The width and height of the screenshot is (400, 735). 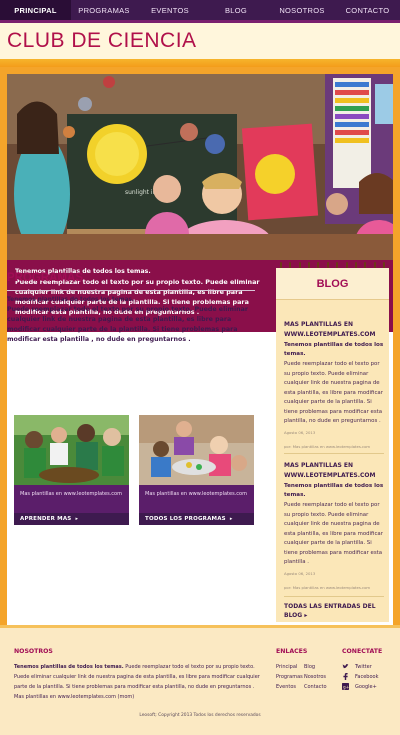 I want to click on blog-post-2-date: Agosto 06, 2013, so click(x=300, y=573).